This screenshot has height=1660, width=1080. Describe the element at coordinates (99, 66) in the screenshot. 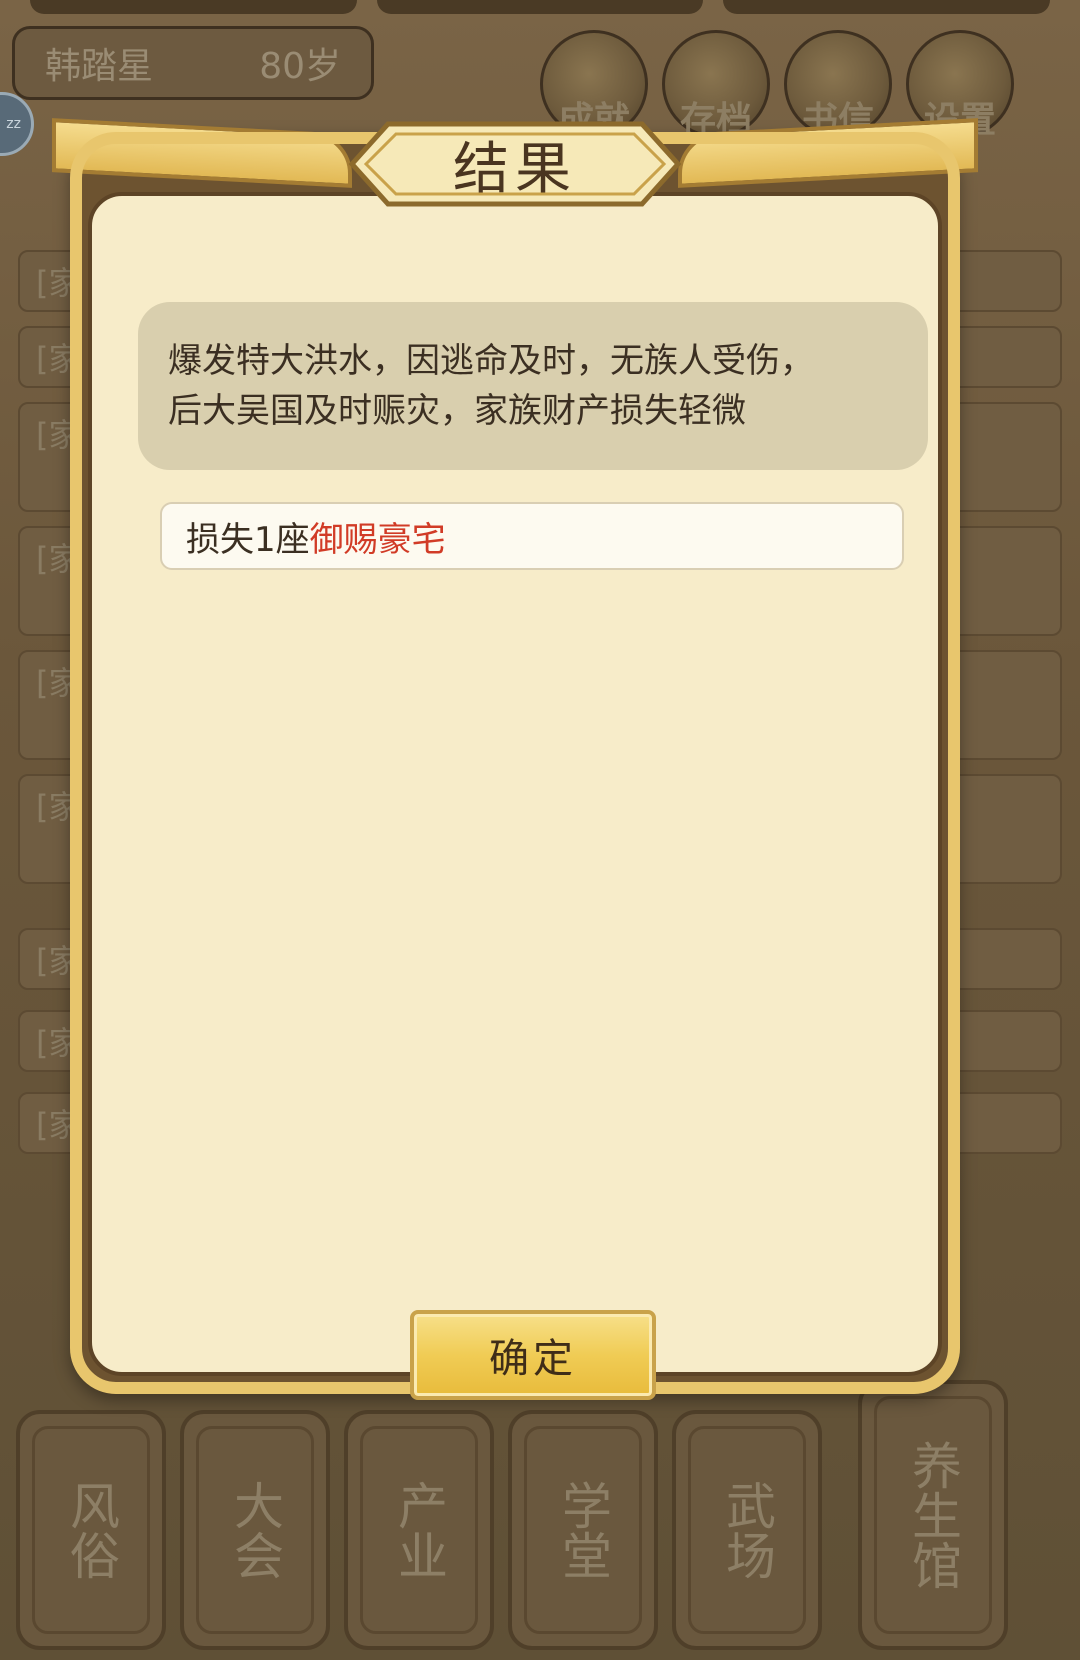

I see `player-name: 韩踏星` at that location.